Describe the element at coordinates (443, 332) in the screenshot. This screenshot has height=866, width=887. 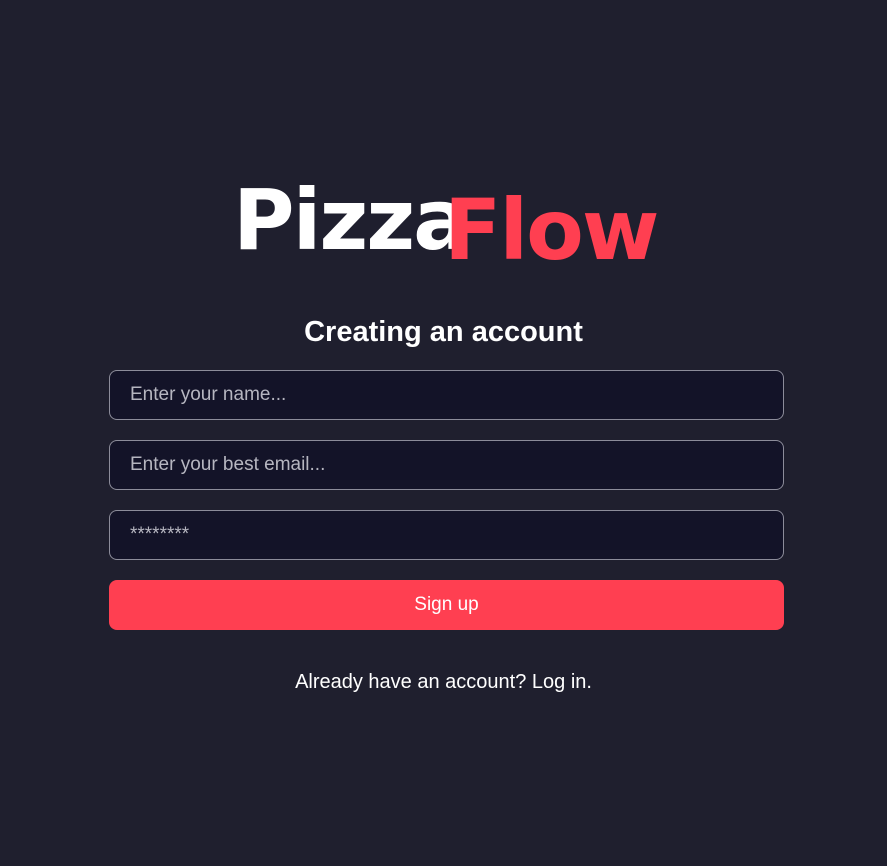
I see `page-title: Creating an account` at that location.